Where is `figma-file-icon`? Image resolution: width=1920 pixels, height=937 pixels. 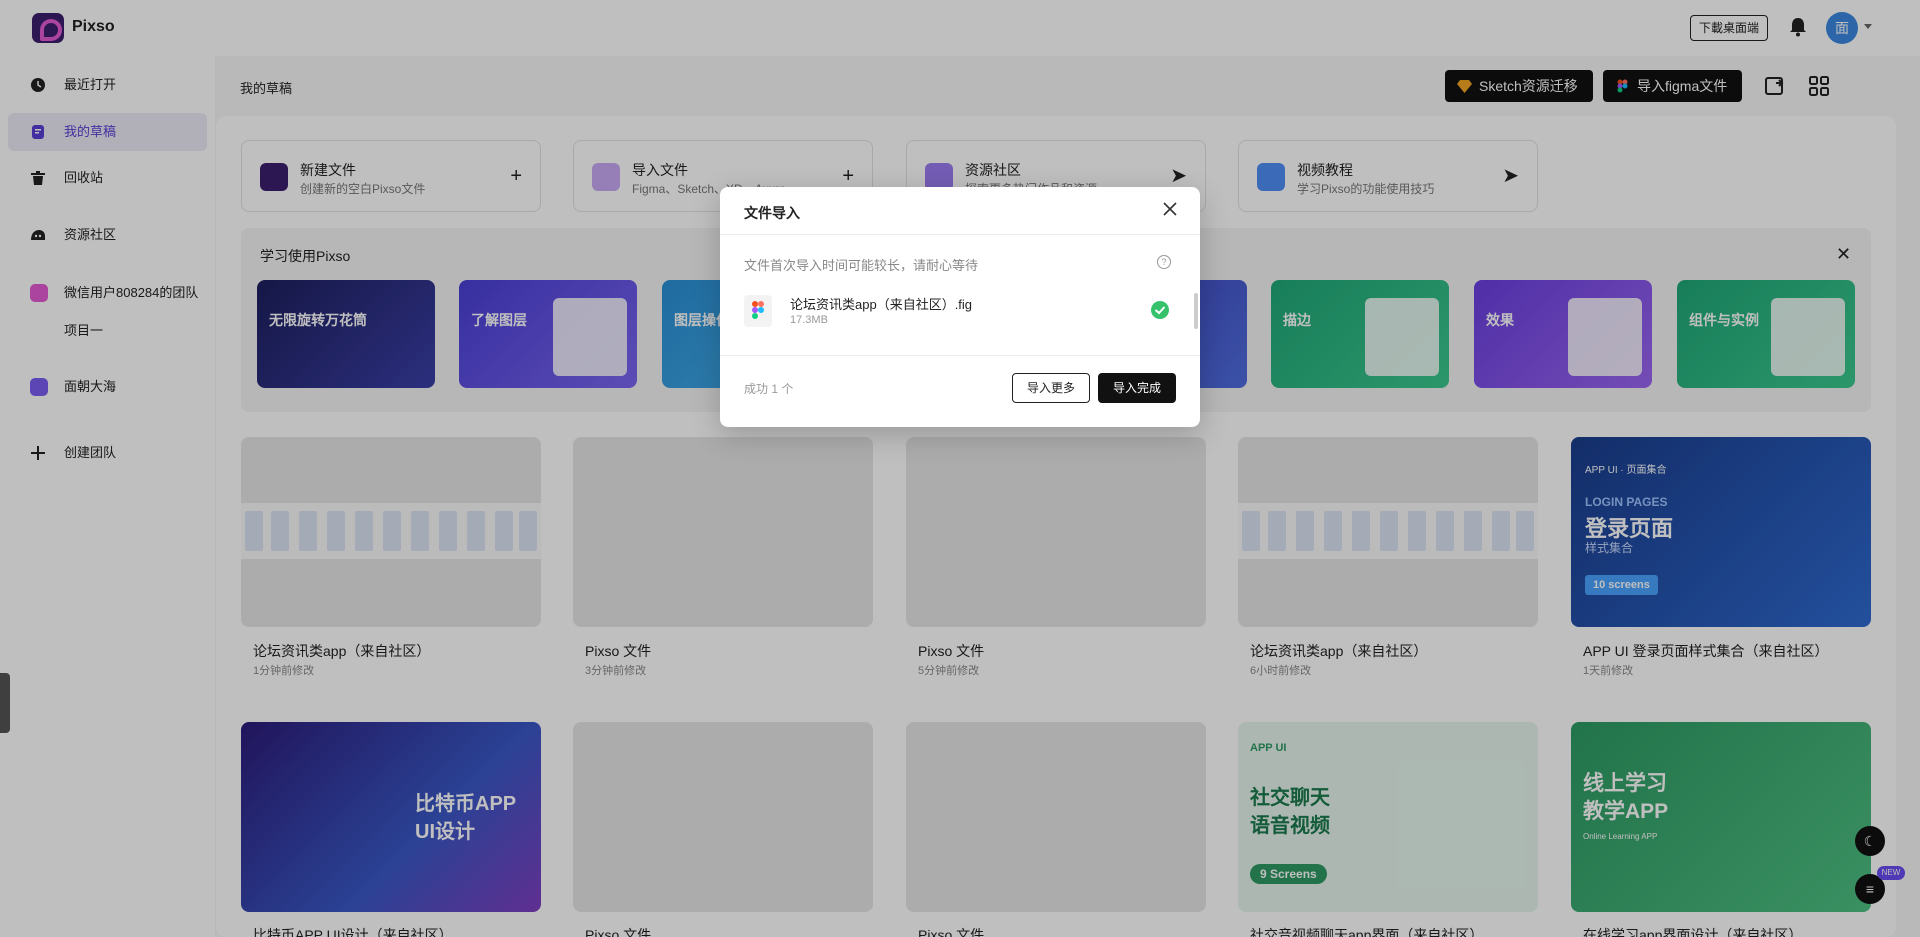
figma-file-icon is located at coordinates (758, 311).